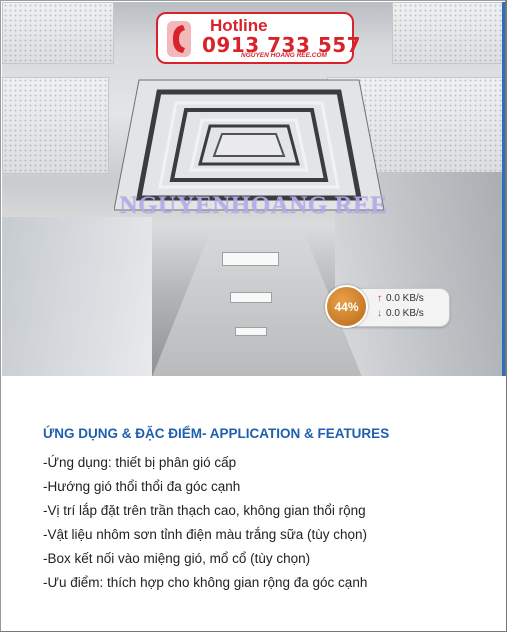  I want to click on upload-speed-value: 0.0 KB/s, so click(405, 298).